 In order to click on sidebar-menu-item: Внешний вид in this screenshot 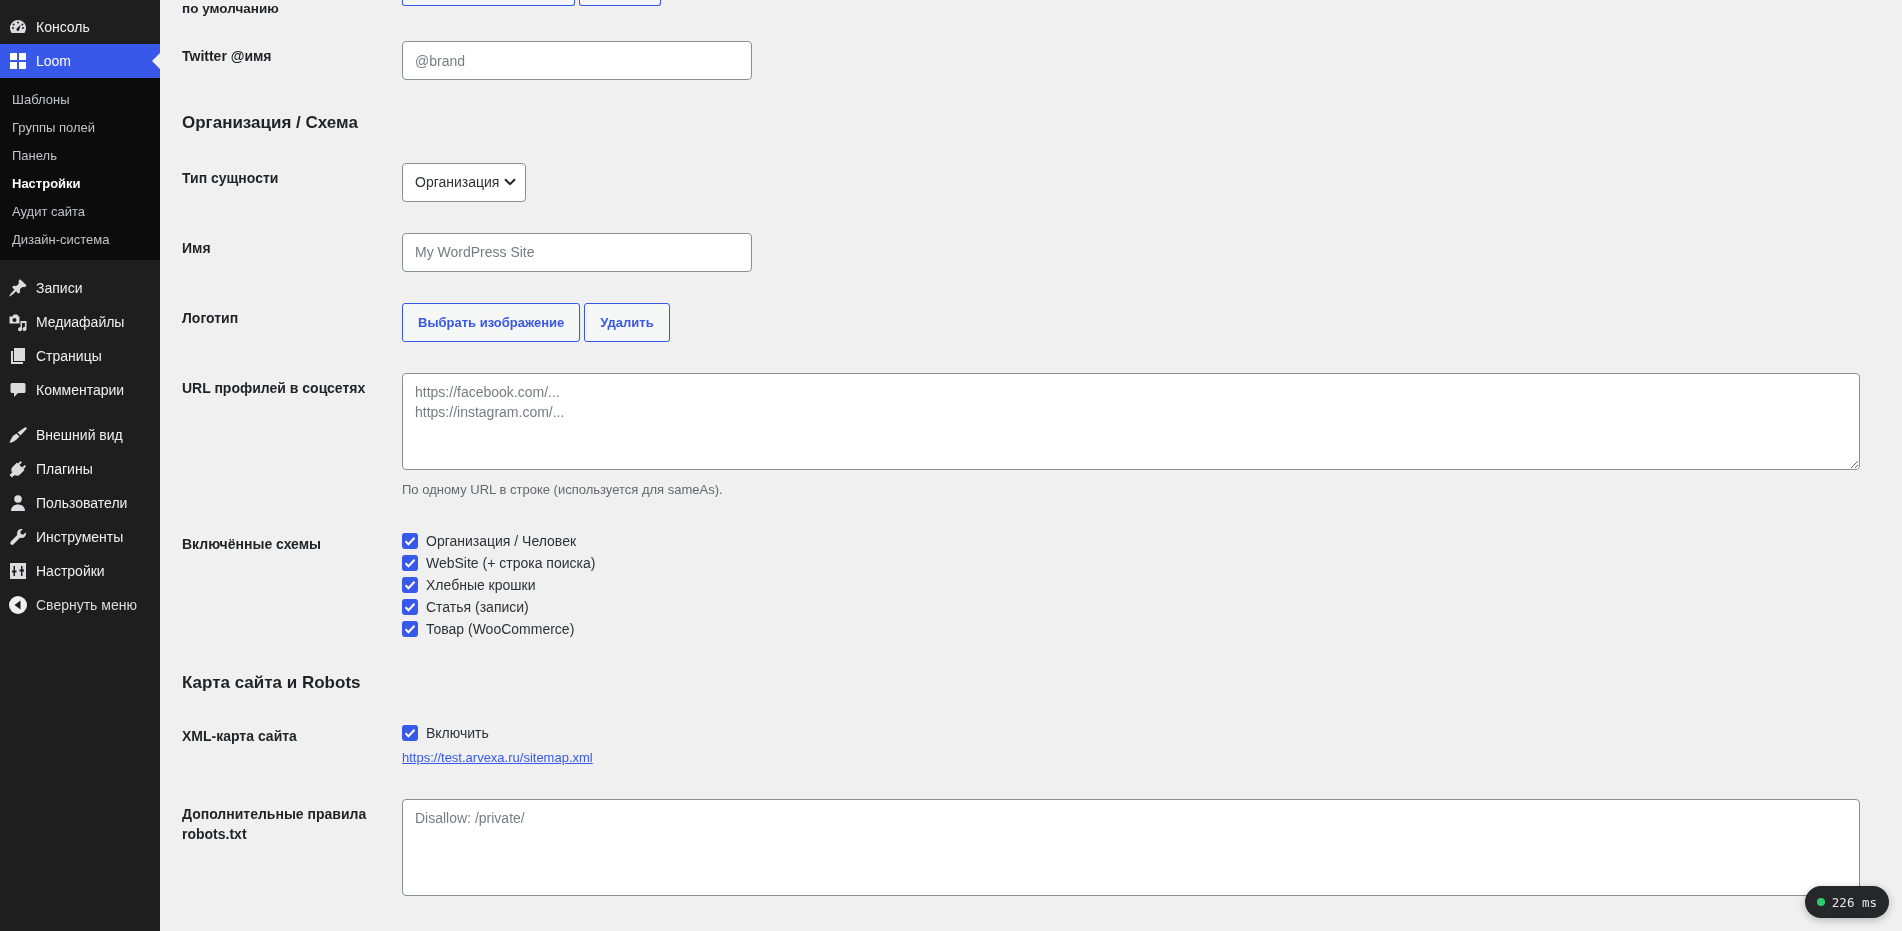, I will do `click(80, 435)`.